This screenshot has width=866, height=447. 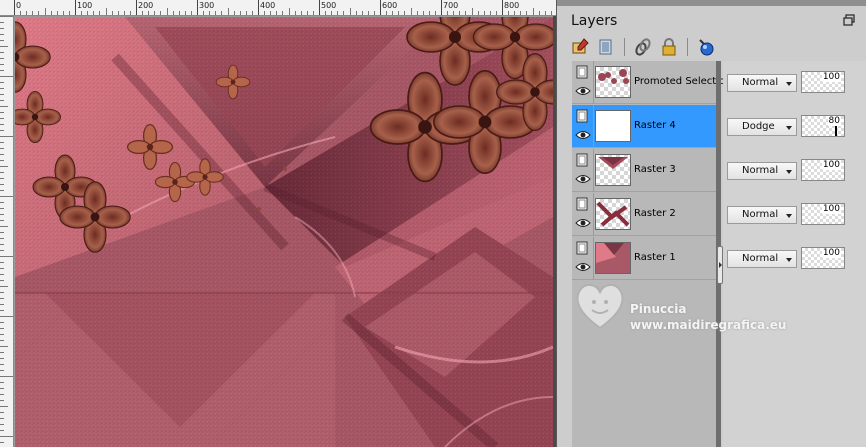 I want to click on layer-props-row: Normal 100, so click(x=794, y=258).